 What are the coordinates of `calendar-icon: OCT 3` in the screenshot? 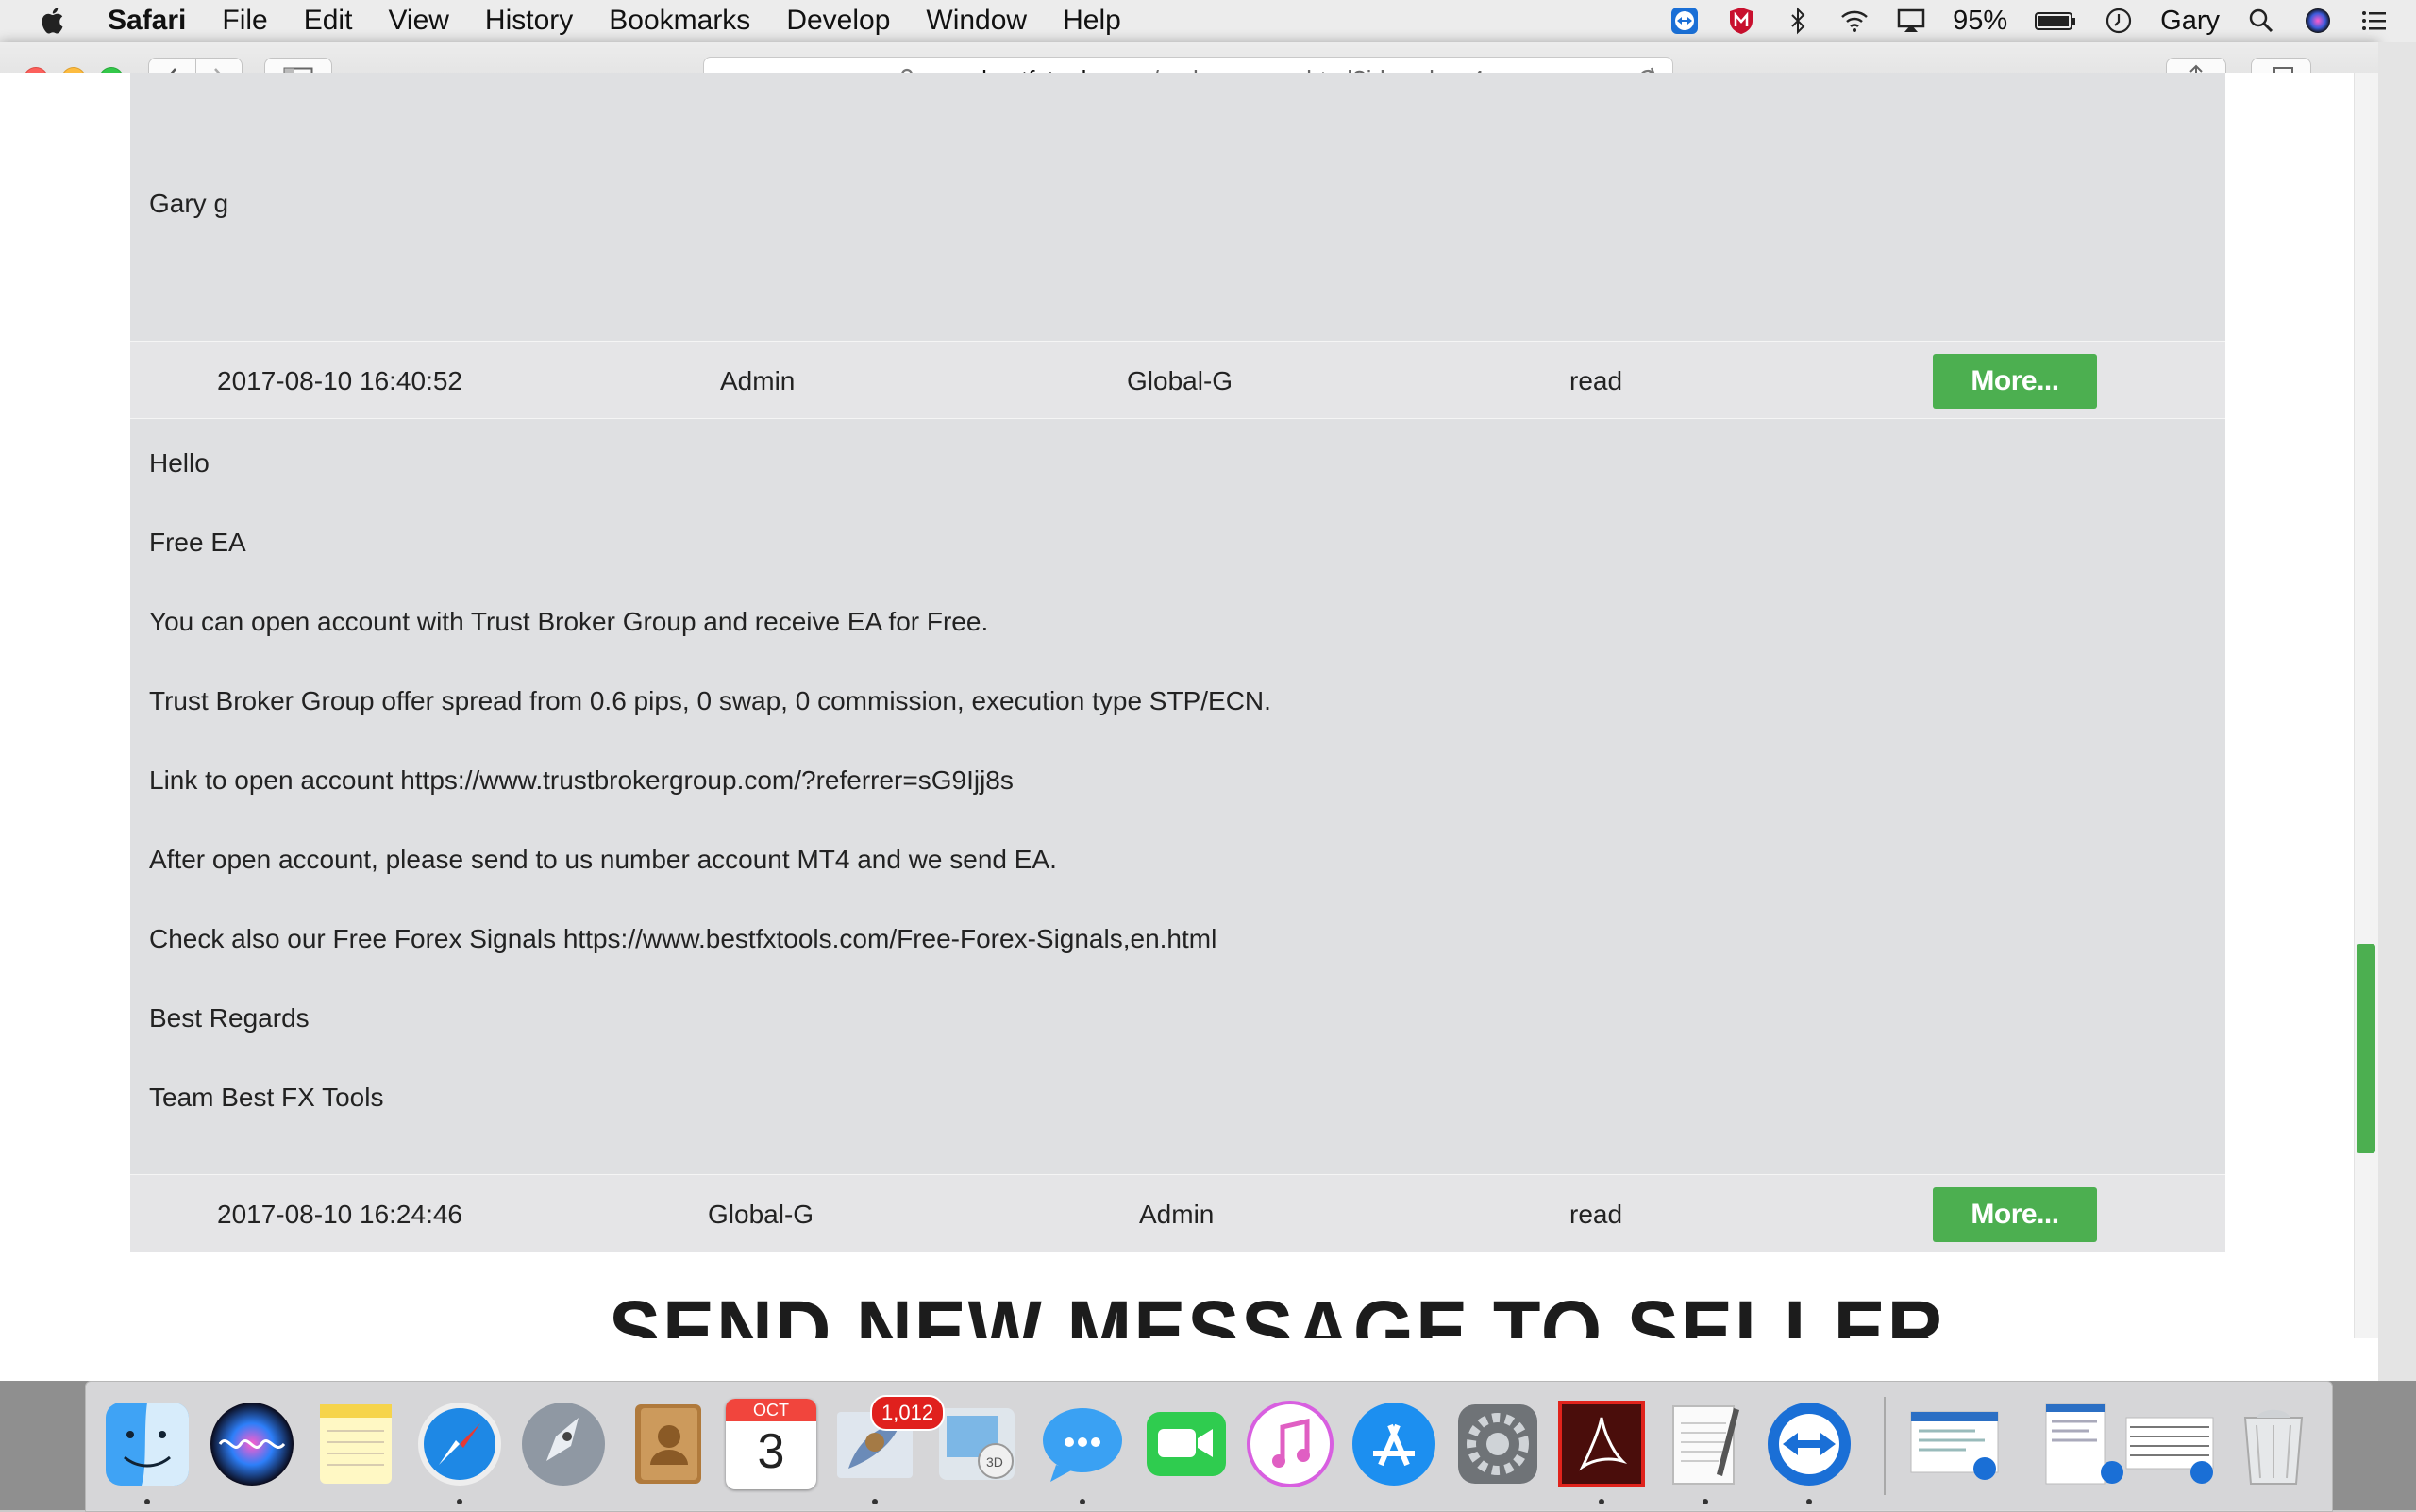 It's located at (771, 1444).